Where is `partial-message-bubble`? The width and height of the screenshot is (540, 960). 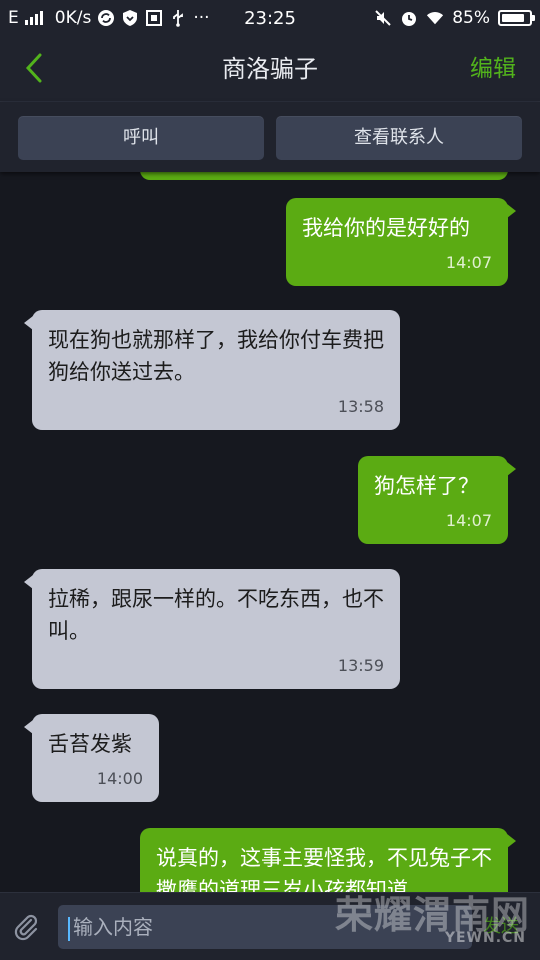
partial-message-bubble is located at coordinates (324, 176).